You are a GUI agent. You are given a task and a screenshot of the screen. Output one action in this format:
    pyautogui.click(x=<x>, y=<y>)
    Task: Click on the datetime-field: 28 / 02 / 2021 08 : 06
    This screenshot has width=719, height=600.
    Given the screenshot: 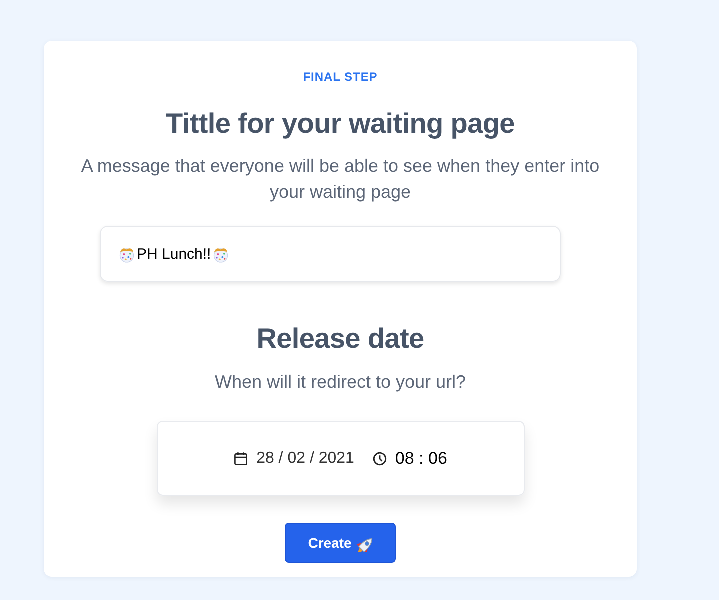 What is the action you would take?
    pyautogui.click(x=340, y=458)
    